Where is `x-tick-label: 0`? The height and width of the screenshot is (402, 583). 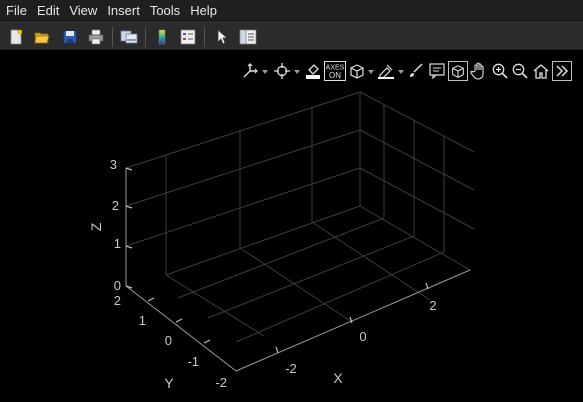
x-tick-label: 0 is located at coordinates (362, 336).